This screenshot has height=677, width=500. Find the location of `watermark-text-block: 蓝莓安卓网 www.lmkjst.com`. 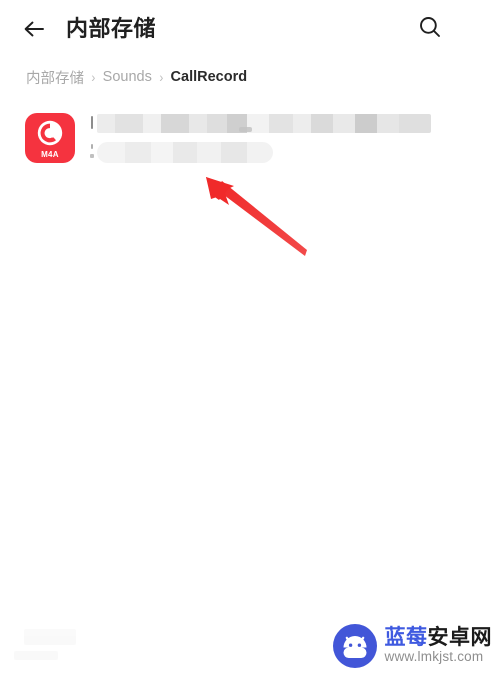

watermark-text-block: 蓝莓安卓网 www.lmkjst.com is located at coordinates (439, 646).